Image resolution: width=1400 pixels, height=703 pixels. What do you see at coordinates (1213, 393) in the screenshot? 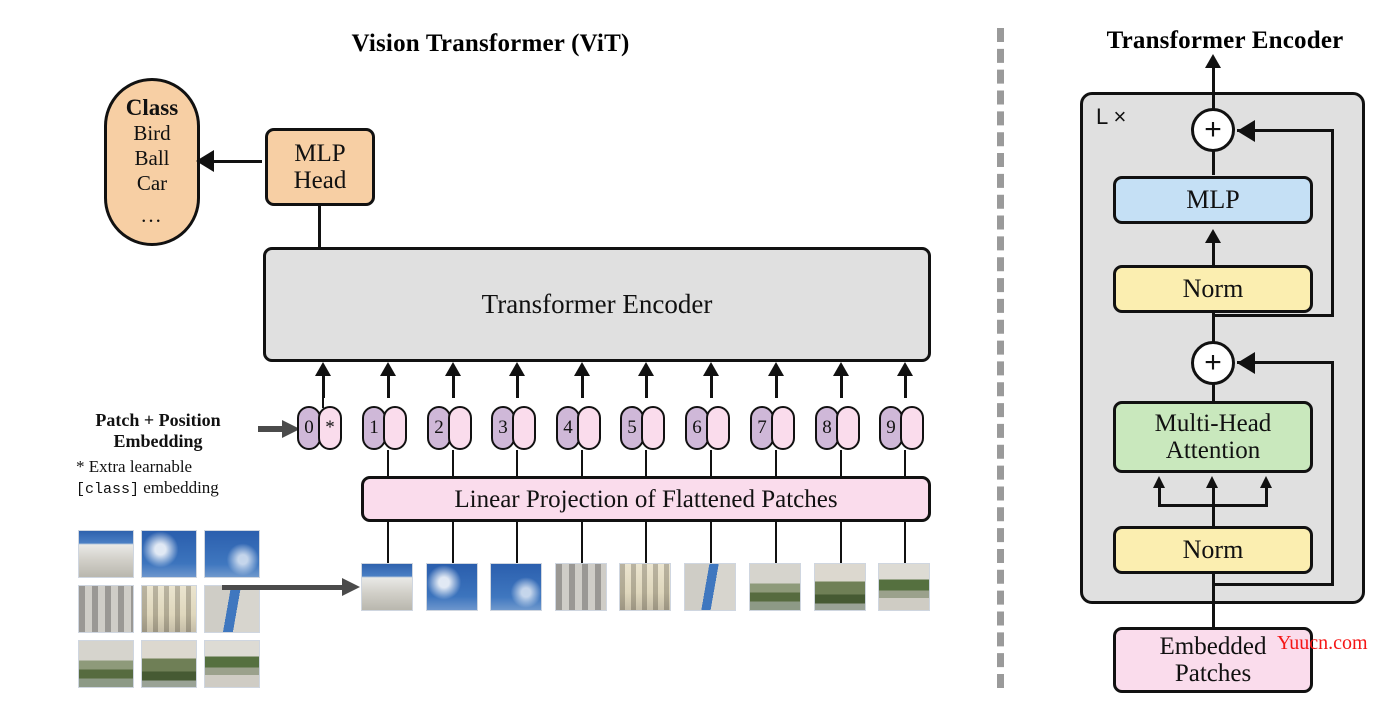
I see `attention-to-residual-line` at bounding box center [1213, 393].